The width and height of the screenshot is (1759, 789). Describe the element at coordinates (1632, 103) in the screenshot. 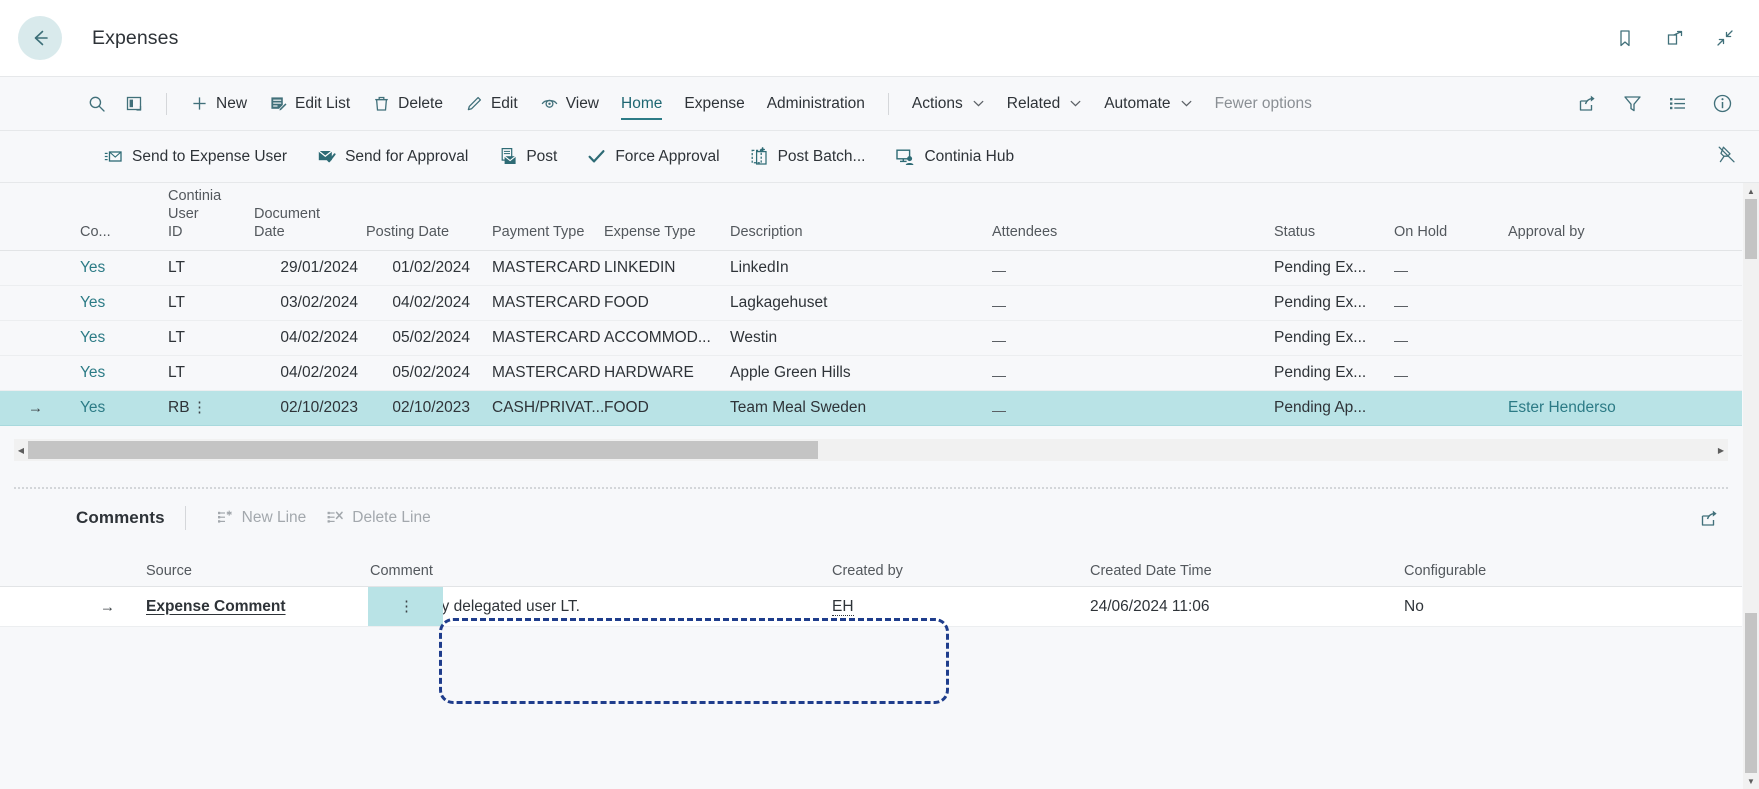

I see `filter-icon` at that location.